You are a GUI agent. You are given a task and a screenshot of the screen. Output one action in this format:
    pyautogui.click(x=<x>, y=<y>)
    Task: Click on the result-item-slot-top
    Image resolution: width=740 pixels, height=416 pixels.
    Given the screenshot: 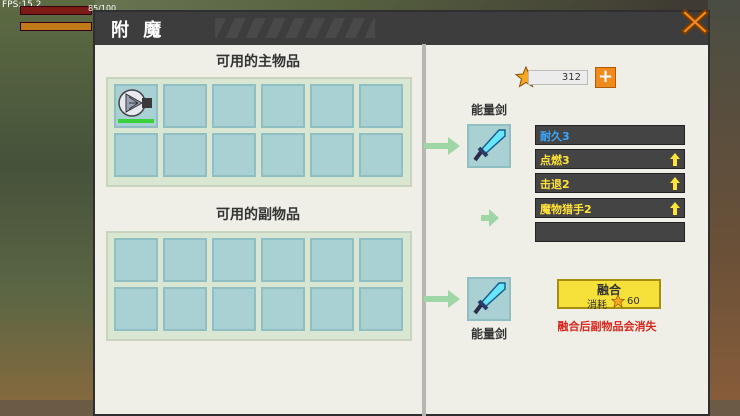 What is the action you would take?
    pyautogui.click(x=489, y=146)
    